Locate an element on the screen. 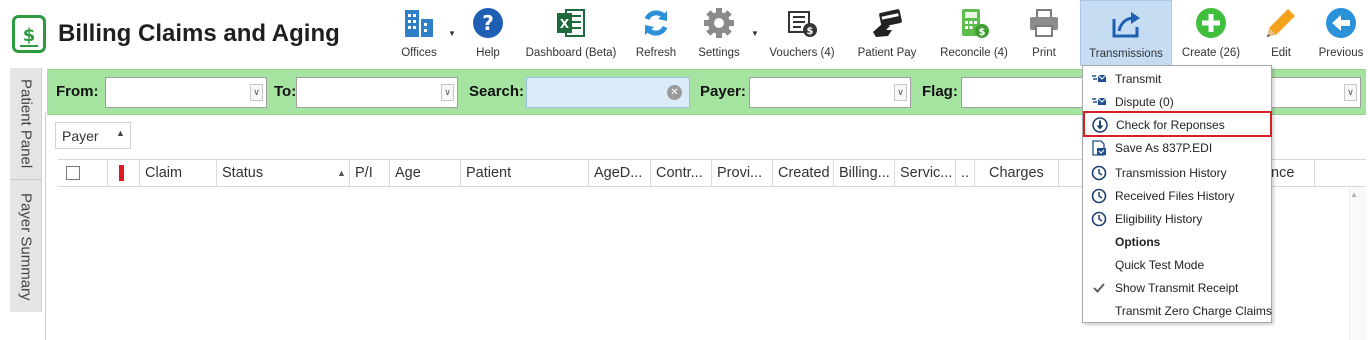  toolbar-previous-button: Previous is located at coordinates (1341, 33).